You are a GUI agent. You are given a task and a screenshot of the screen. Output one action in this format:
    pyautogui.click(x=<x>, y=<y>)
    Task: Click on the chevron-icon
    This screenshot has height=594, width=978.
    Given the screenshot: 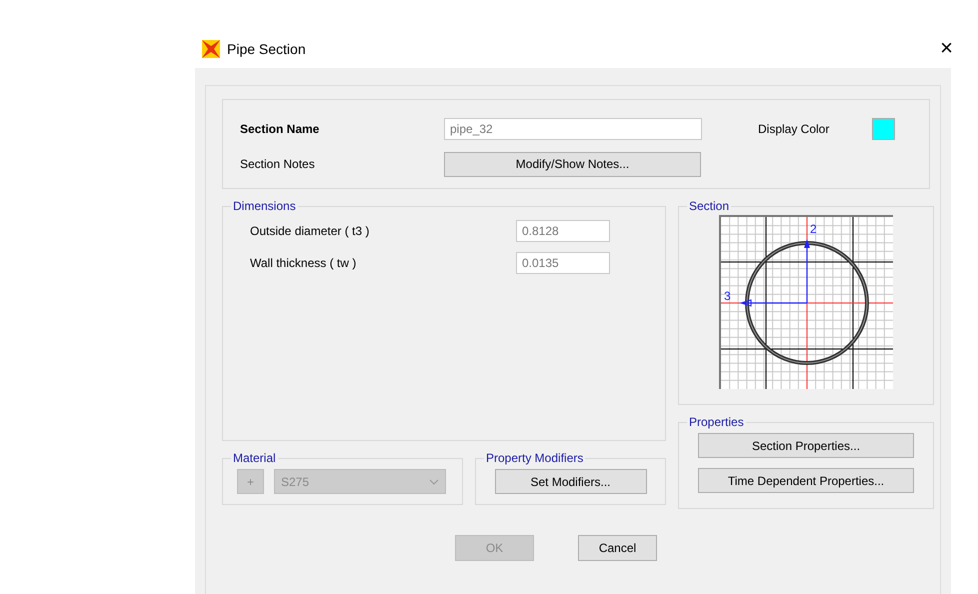 What is the action you would take?
    pyautogui.click(x=434, y=481)
    